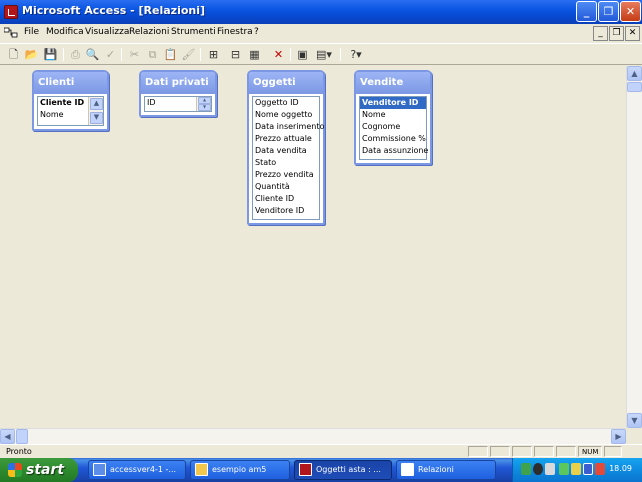 This screenshot has height=482, width=642. I want to click on folder-icon, so click(201, 469).